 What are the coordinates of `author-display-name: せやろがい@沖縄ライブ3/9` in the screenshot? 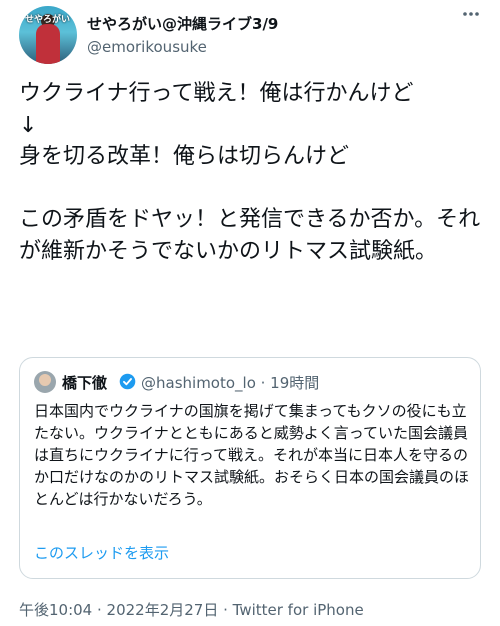 It's located at (182, 23).